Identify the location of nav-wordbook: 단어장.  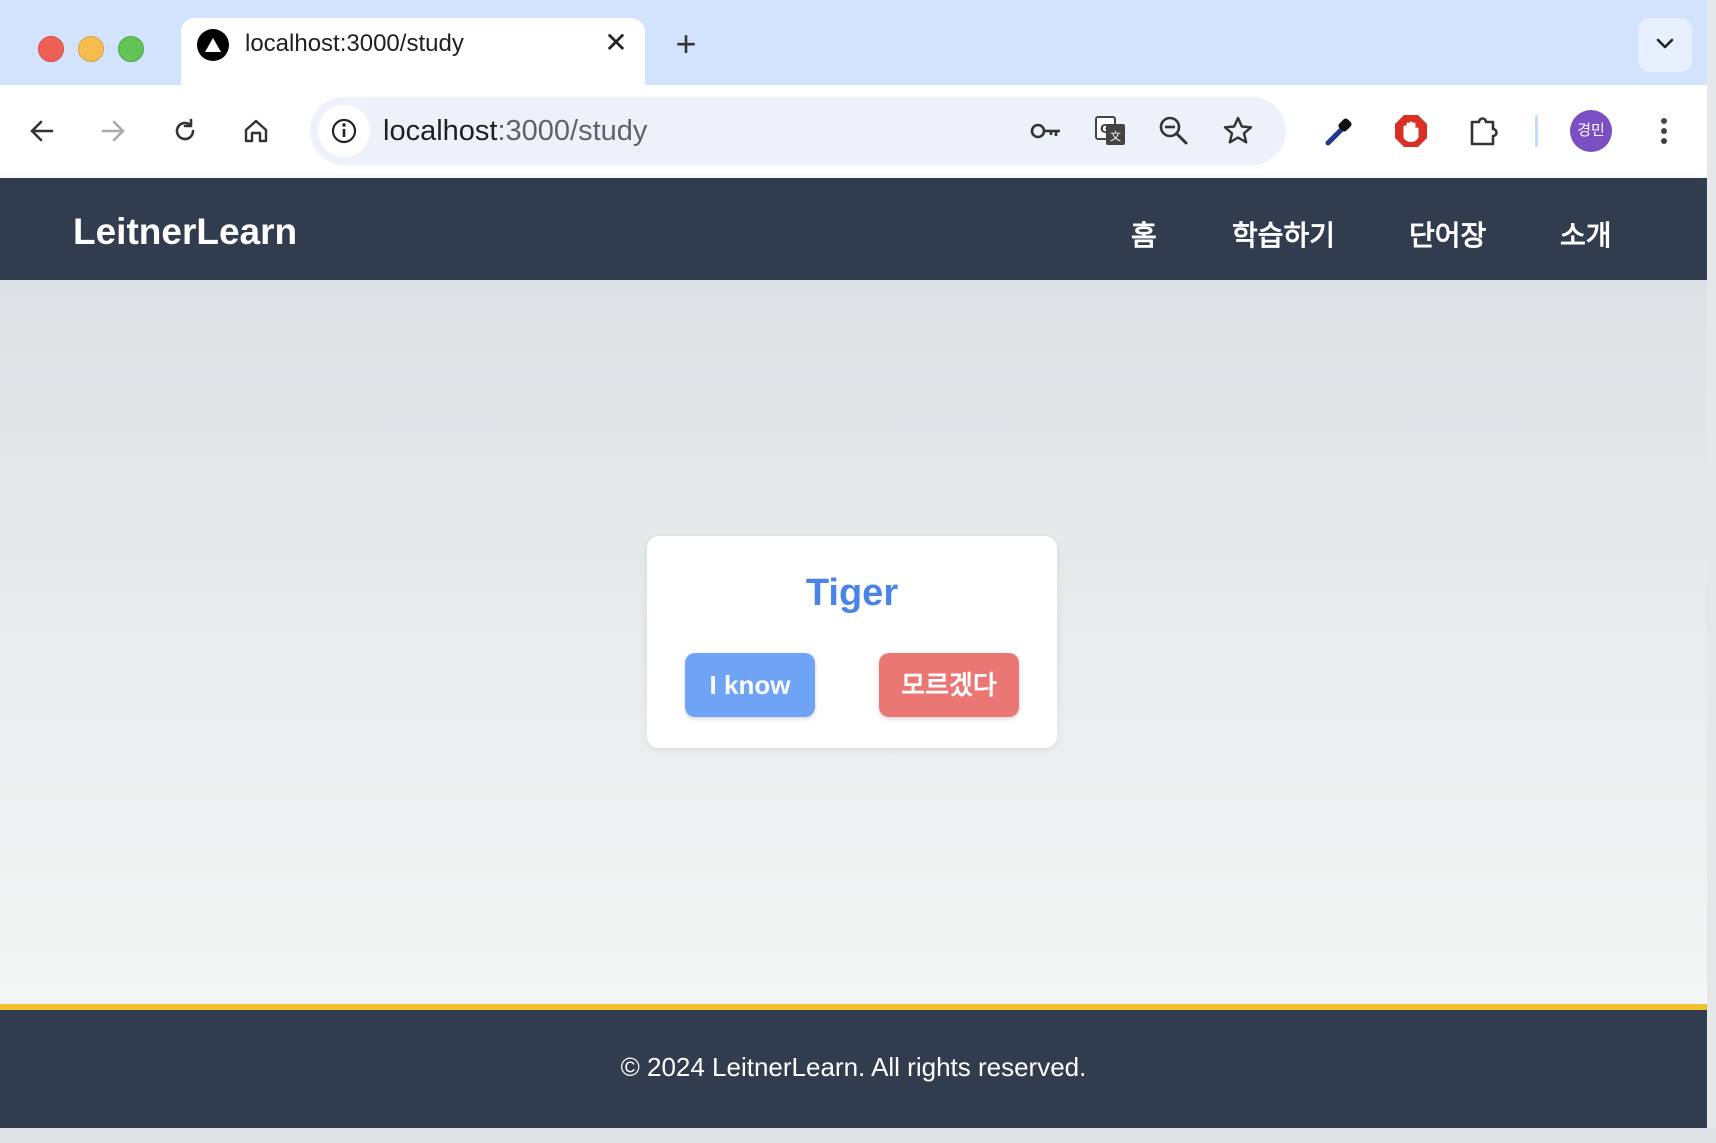
(1447, 234).